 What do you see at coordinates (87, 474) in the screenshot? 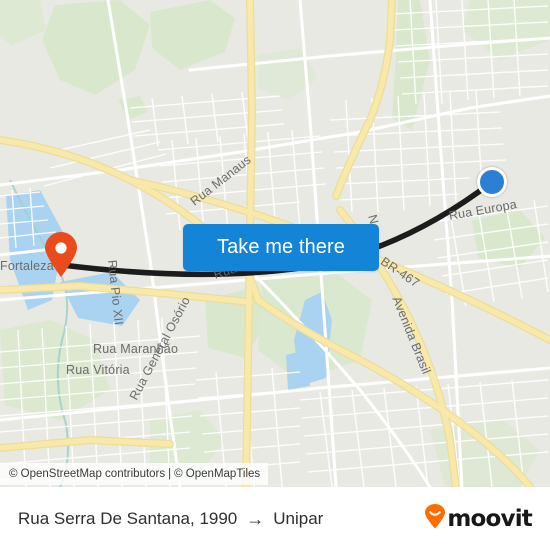
I see `attribution-osm: © OpenStreetMap contributors` at bounding box center [87, 474].